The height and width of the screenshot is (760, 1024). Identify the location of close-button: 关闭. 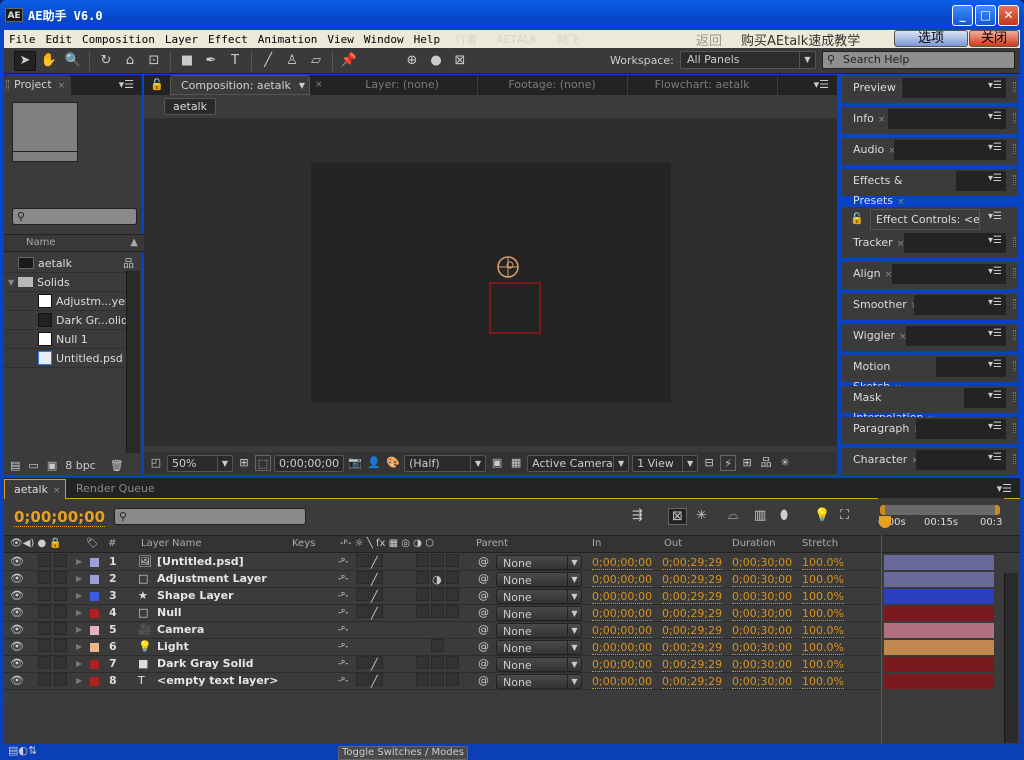
(994, 38).